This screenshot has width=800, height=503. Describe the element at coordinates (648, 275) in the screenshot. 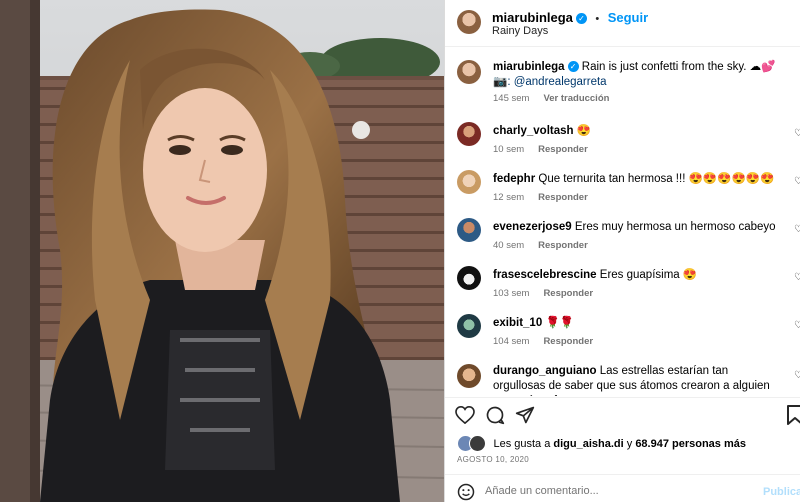

I see `comment-text: Eres guapísima 😍` at that location.